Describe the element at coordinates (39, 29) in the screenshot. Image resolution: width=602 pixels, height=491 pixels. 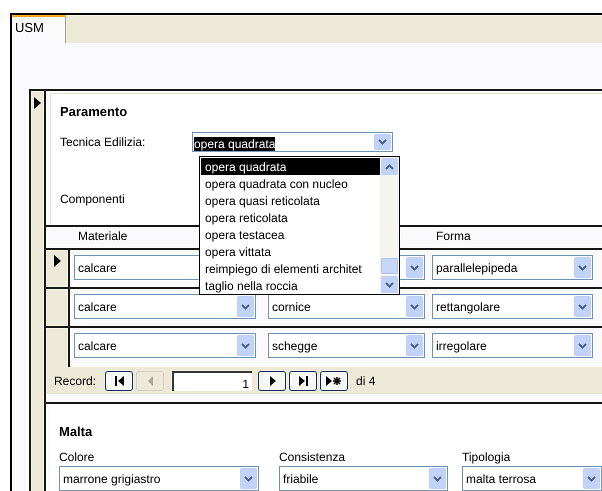
I see `tab: USM` at that location.